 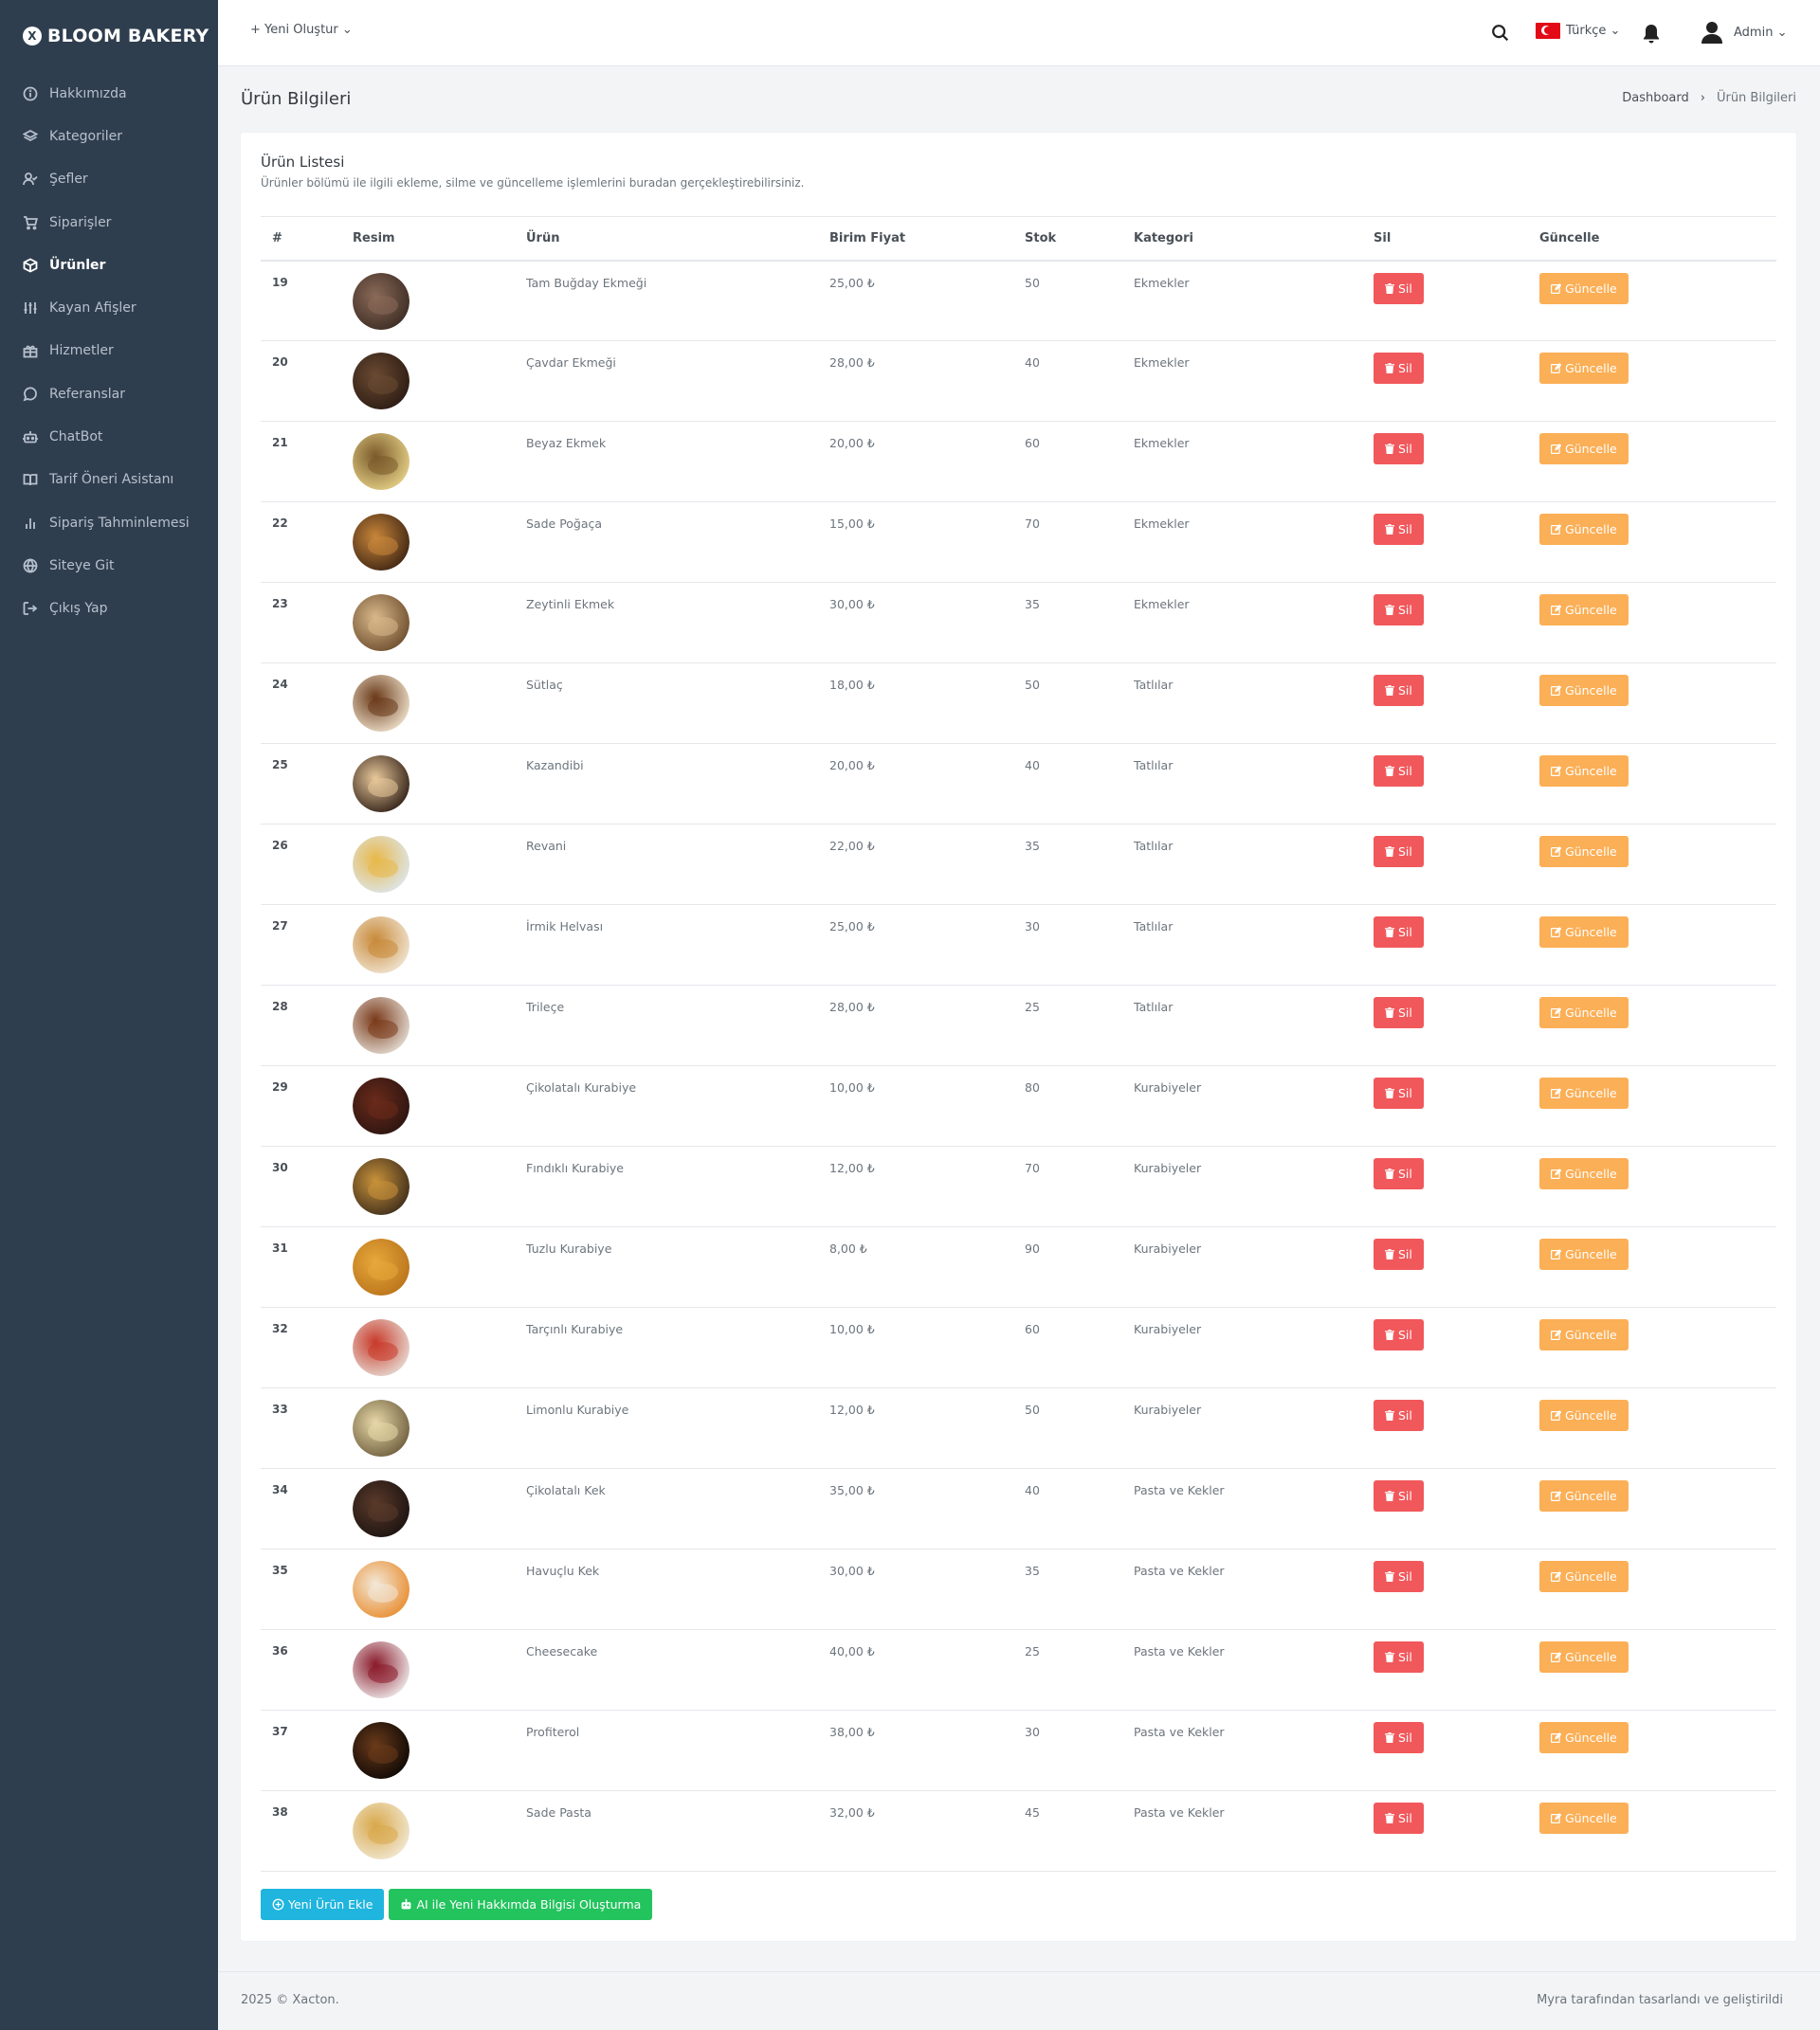 What do you see at coordinates (1548, 31) in the screenshot?
I see `turkey-flag-icon` at bounding box center [1548, 31].